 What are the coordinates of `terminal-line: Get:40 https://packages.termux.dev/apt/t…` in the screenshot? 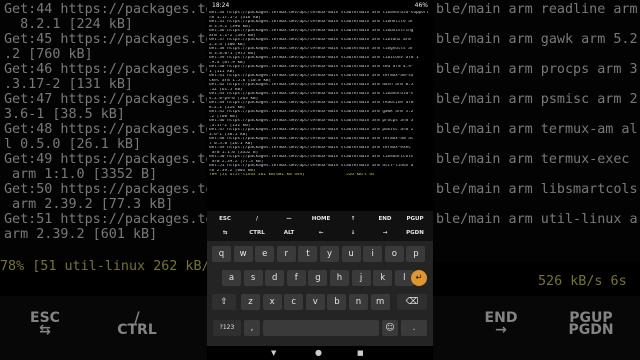 It's located at (311, 67).